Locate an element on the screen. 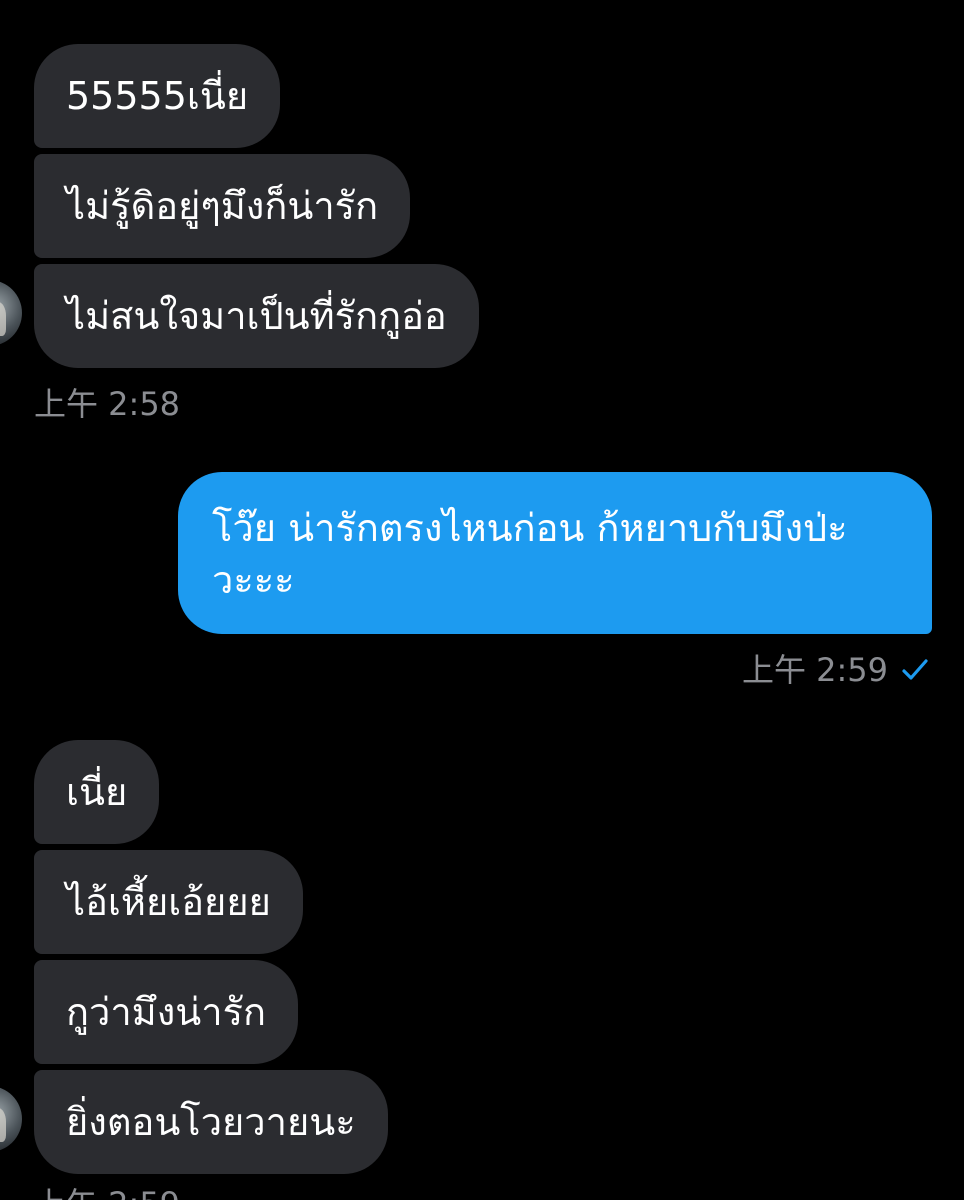 The width and height of the screenshot is (964, 1200). incoming-message: เนี่ย is located at coordinates (97, 792).